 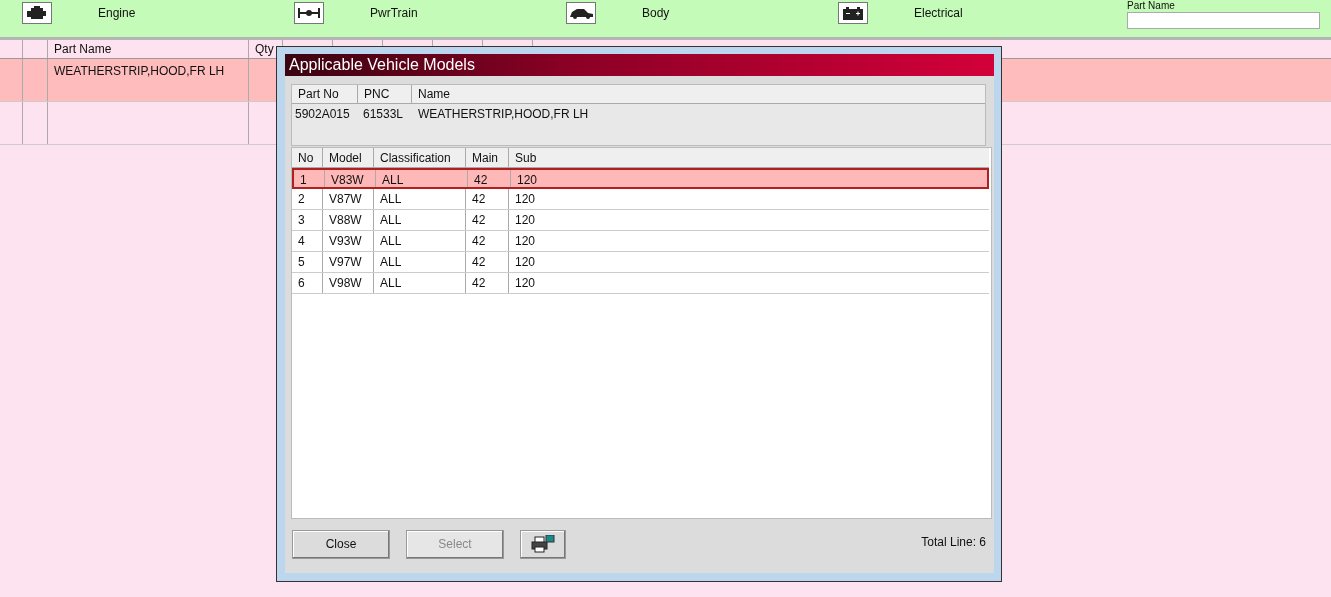 I want to click on column-header: Main, so click(x=487, y=157).